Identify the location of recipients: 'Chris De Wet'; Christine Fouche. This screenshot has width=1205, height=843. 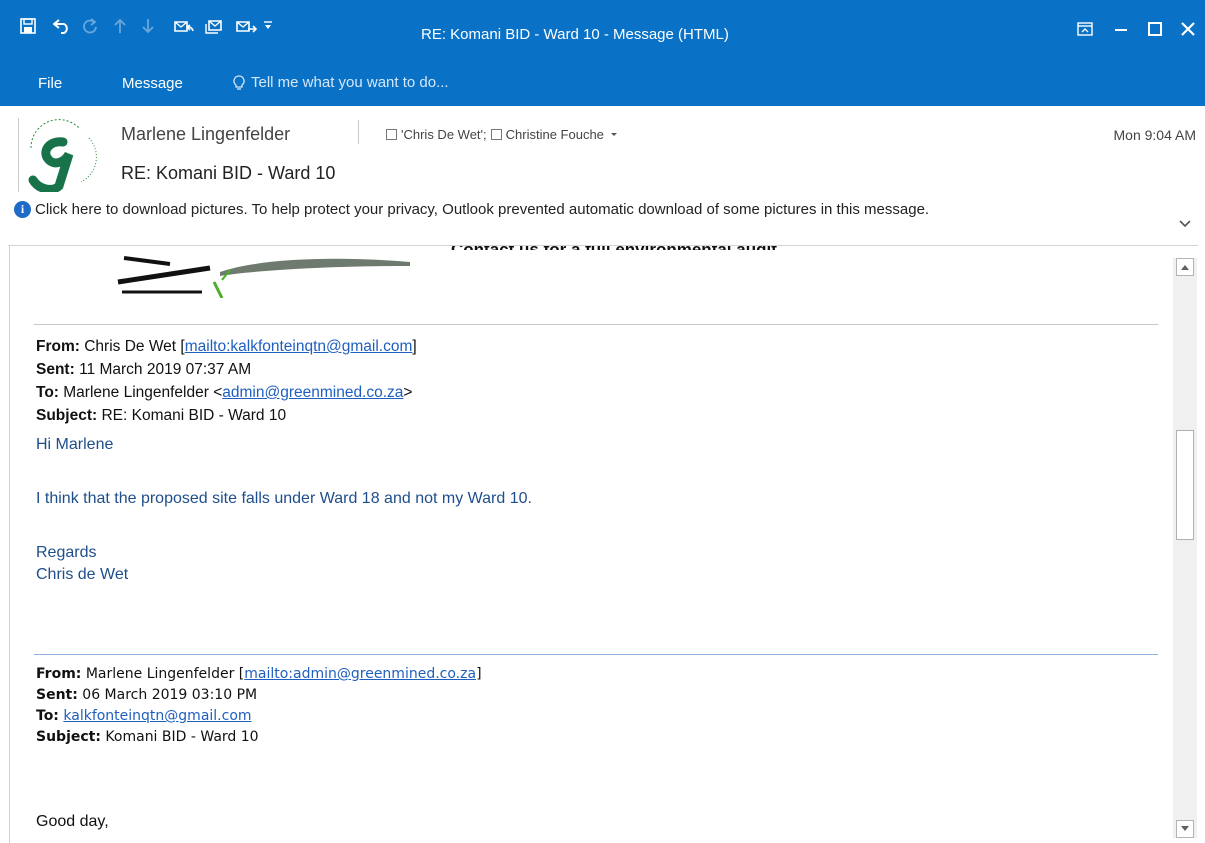
(503, 134).